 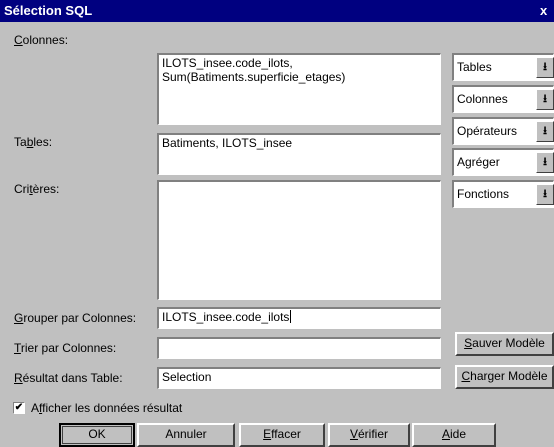 I want to click on sauver-modele-button: Sauver Modèle, so click(x=504, y=344).